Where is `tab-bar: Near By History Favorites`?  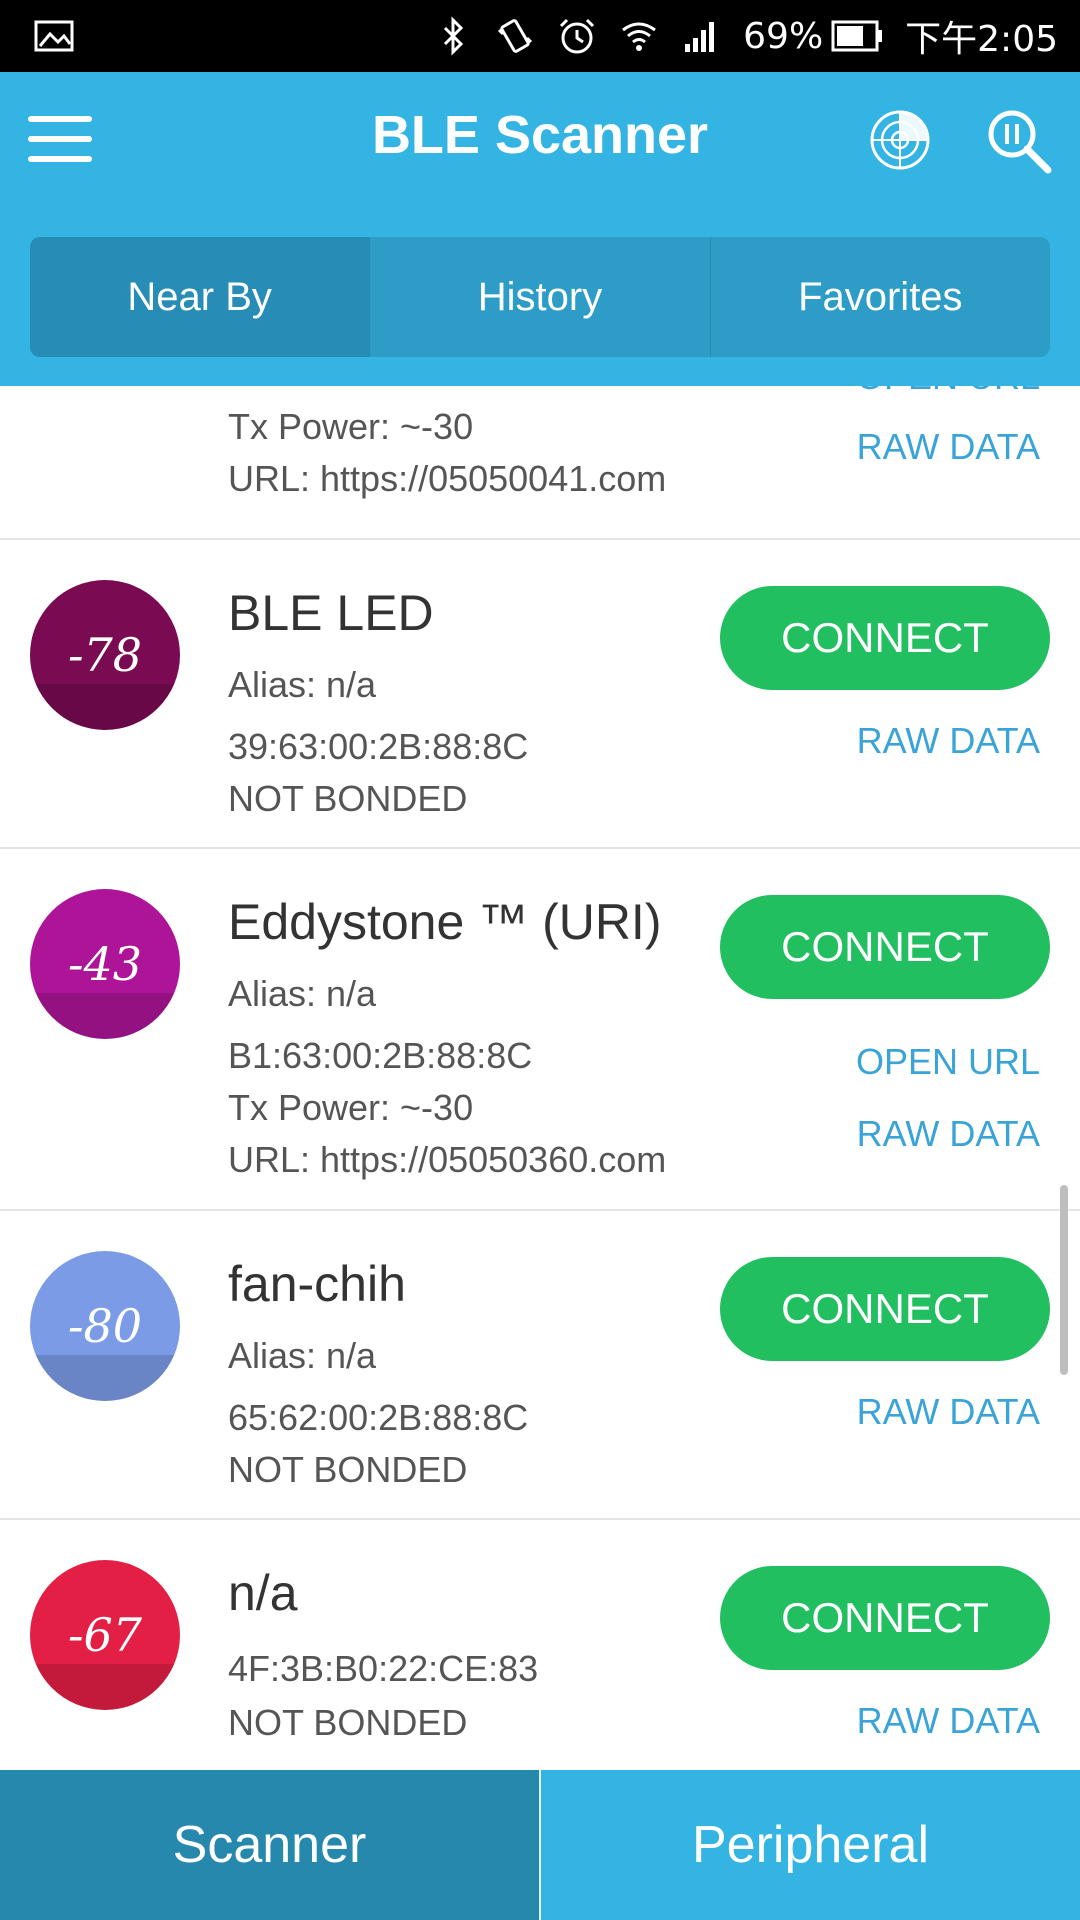 tab-bar: Near By History Favorites is located at coordinates (540, 297).